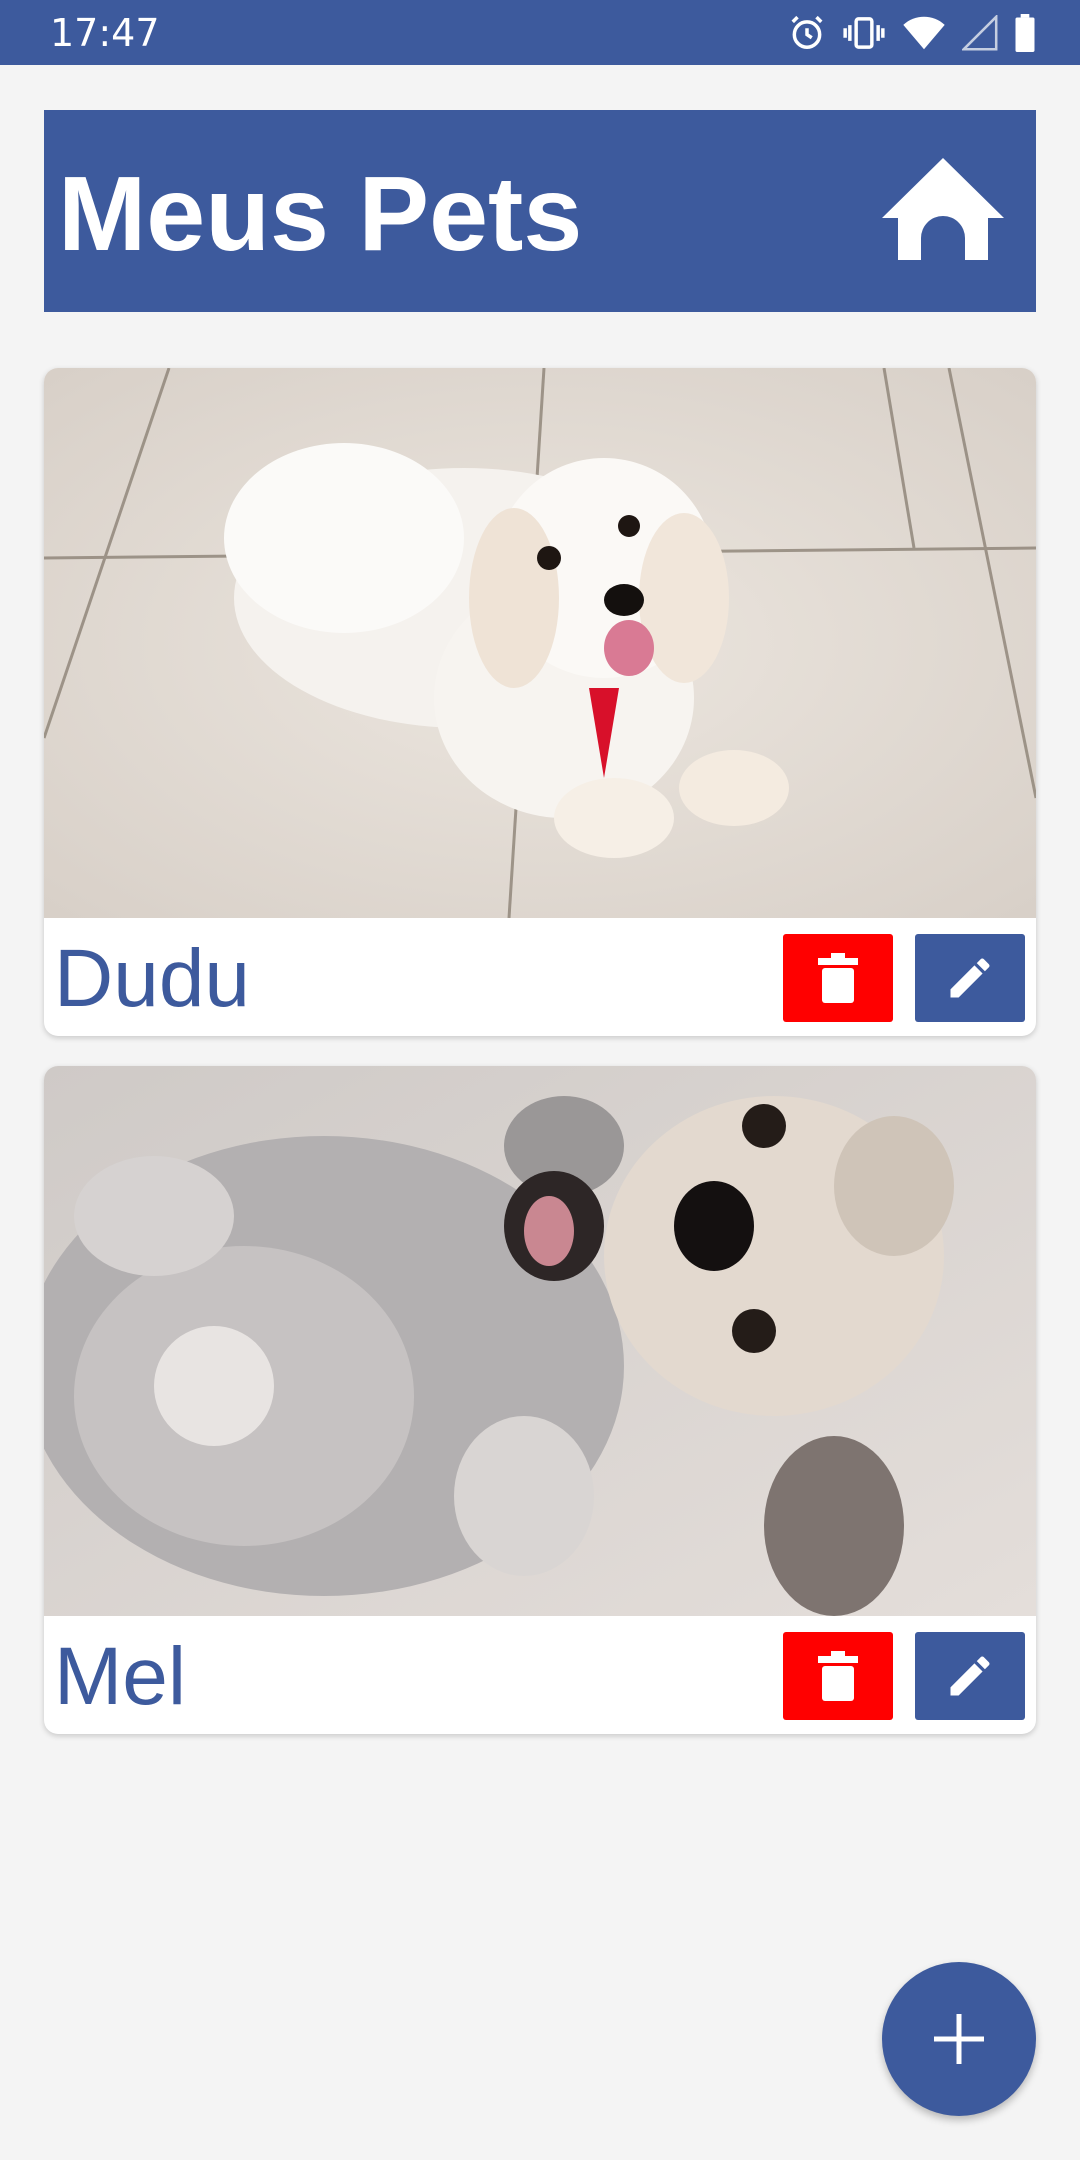  What do you see at coordinates (320, 214) in the screenshot?
I see `page-title: Meus Pets` at bounding box center [320, 214].